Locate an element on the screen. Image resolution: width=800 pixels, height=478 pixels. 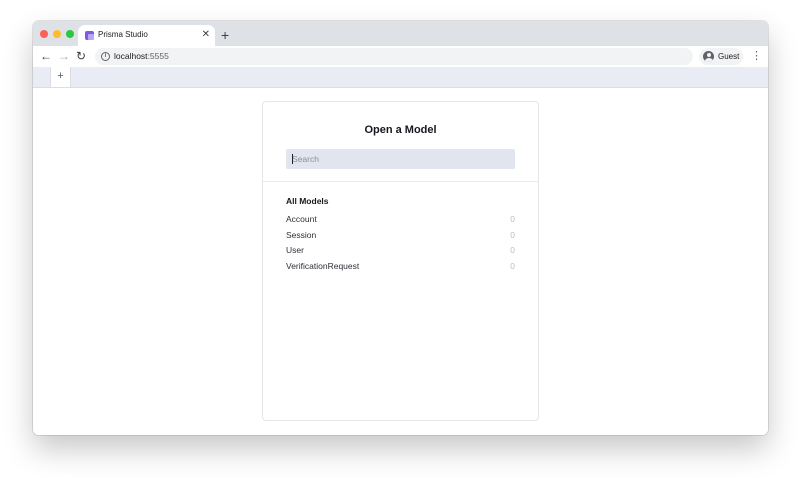
model-item-session: Session 0 is located at coordinates (400, 238).